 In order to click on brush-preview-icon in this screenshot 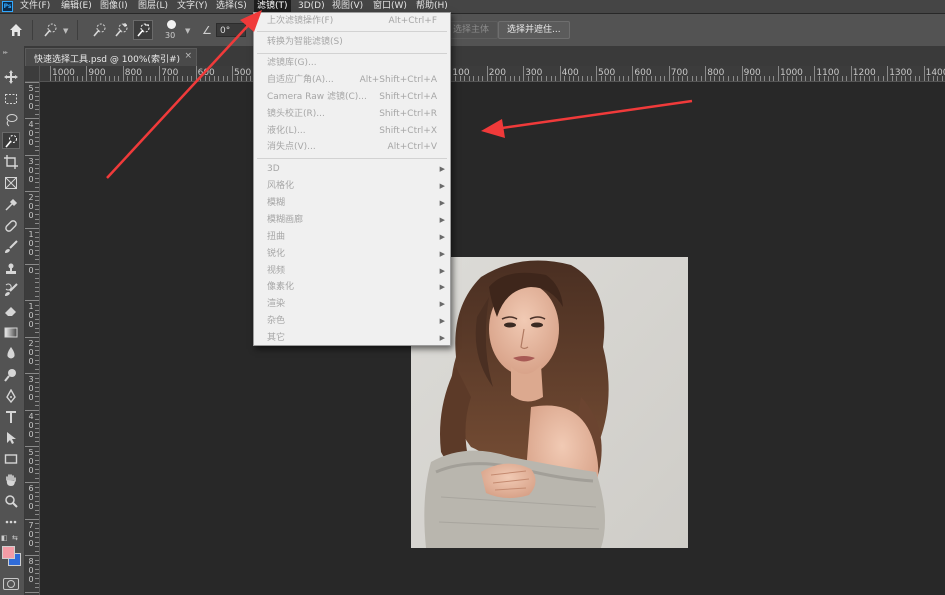, I will do `click(171, 24)`.